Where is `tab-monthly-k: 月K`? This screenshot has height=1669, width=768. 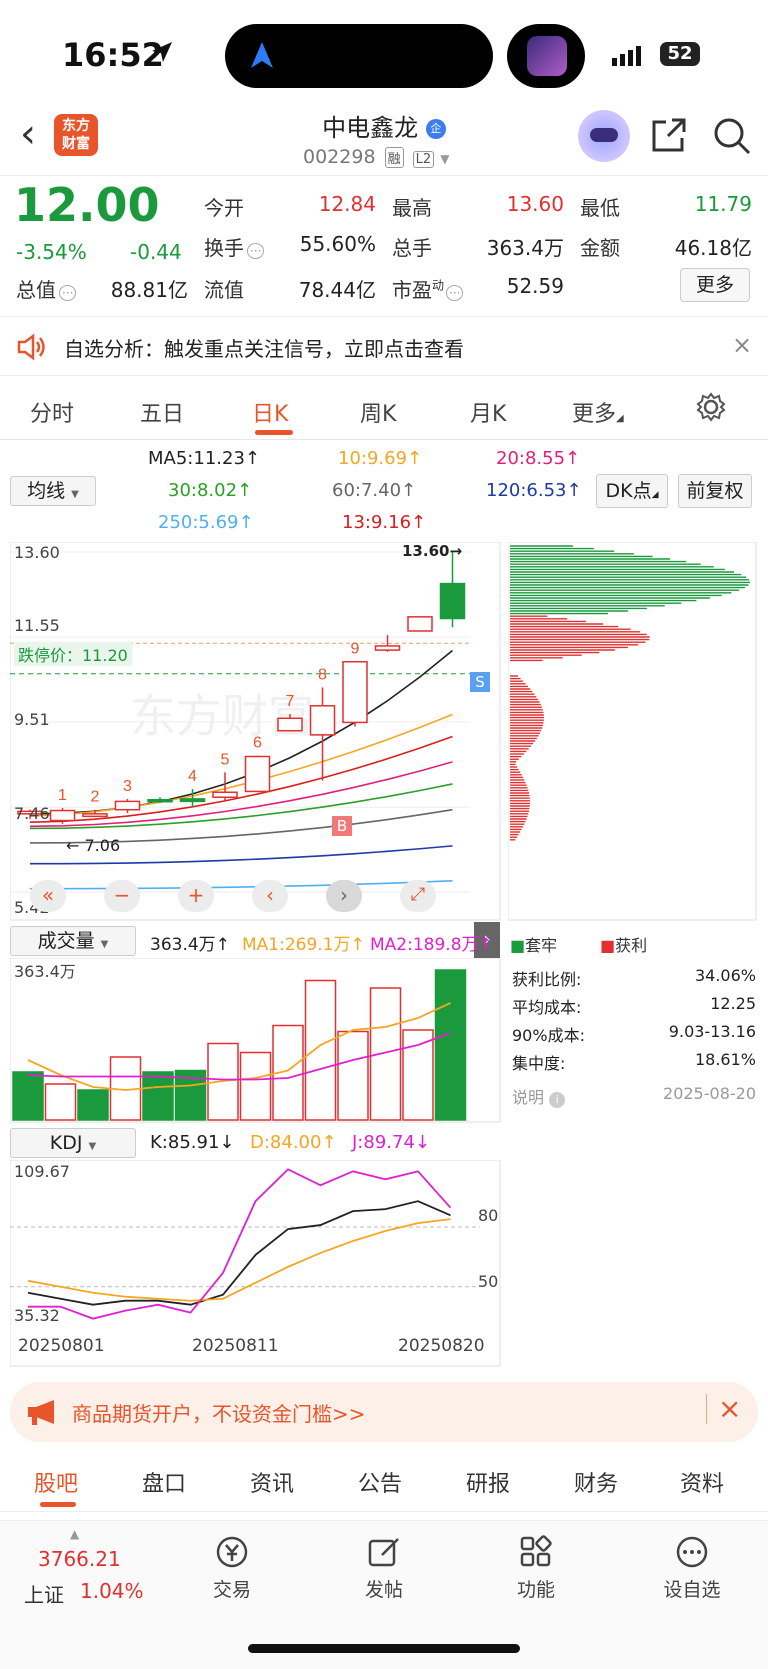 tab-monthly-k: 月K is located at coordinates (488, 412).